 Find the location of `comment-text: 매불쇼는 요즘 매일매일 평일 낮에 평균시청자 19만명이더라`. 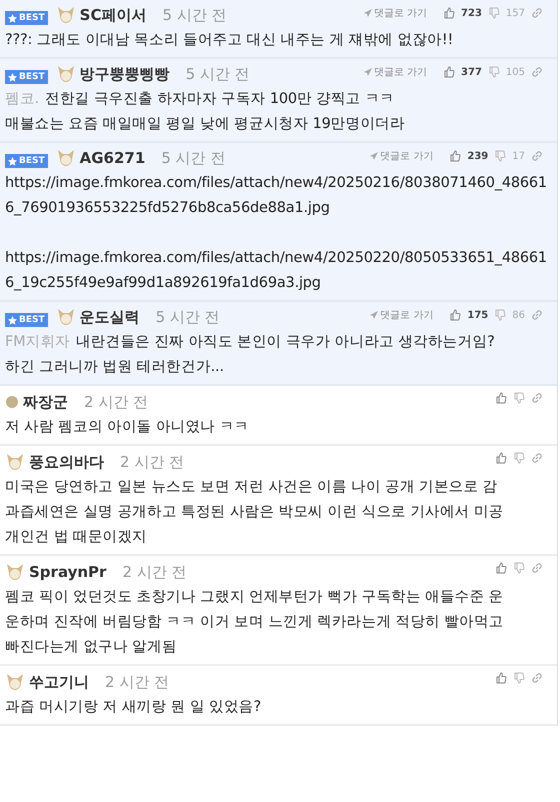

comment-text: 매불쇼는 요즘 매일매일 평일 낮에 평균시청자 19만명이더라 is located at coordinates (205, 124).